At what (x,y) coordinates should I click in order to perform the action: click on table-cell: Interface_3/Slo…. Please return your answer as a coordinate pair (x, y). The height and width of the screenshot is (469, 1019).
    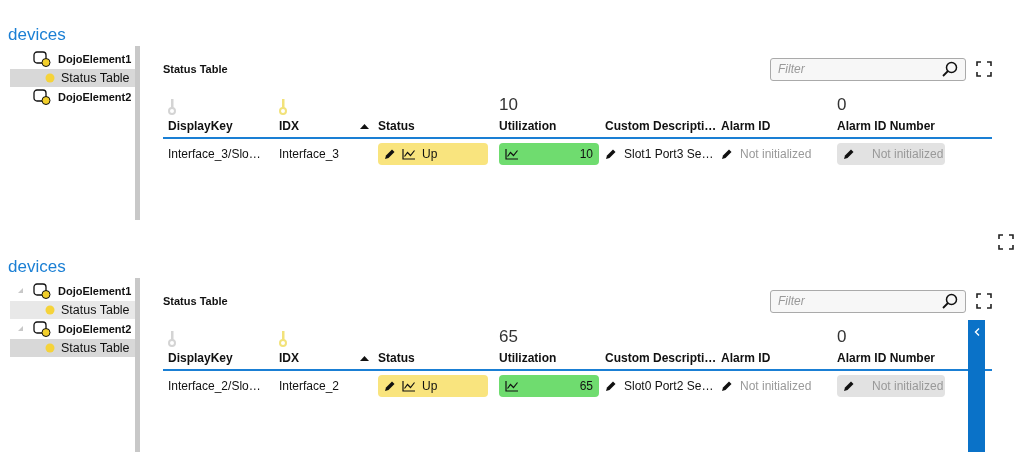
    Looking at the image, I should click on (214, 154).